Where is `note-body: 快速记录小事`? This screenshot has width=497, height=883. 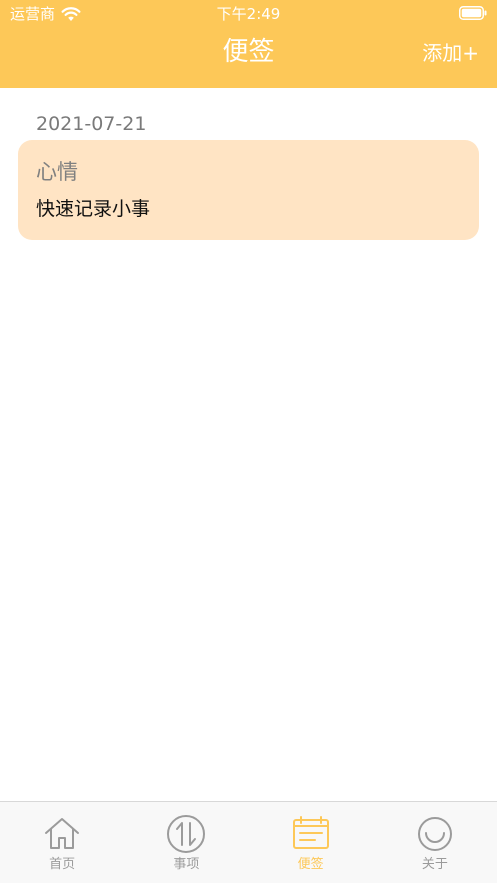 note-body: 快速记录小事 is located at coordinates (93, 209).